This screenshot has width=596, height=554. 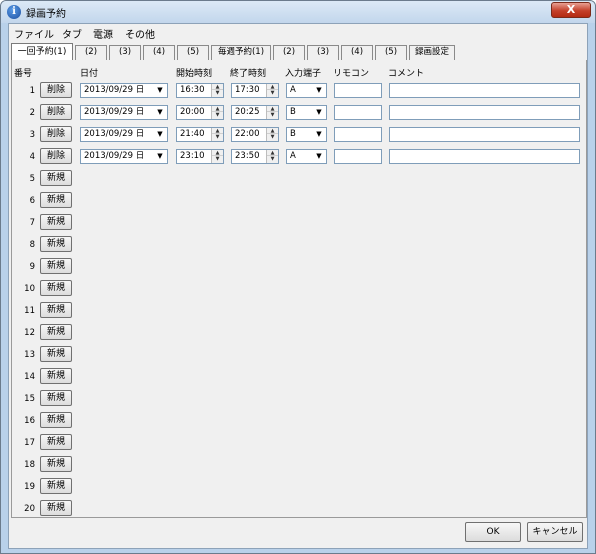 What do you see at coordinates (289, 52) in the screenshot?
I see `tab-weekly-2: (2)` at bounding box center [289, 52].